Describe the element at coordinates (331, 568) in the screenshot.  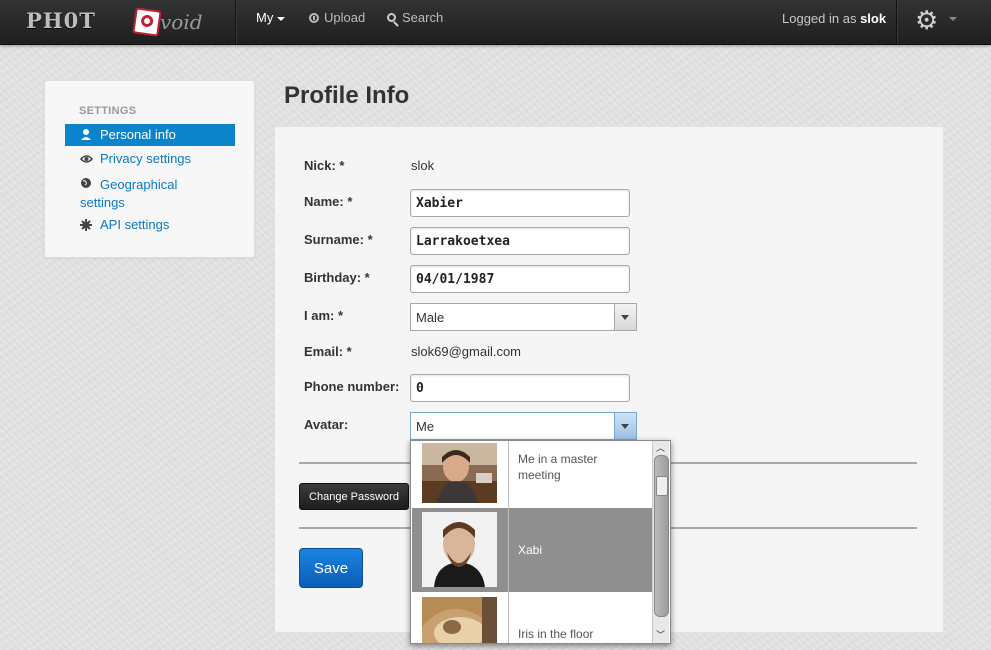
I see `save-button: Save` at that location.